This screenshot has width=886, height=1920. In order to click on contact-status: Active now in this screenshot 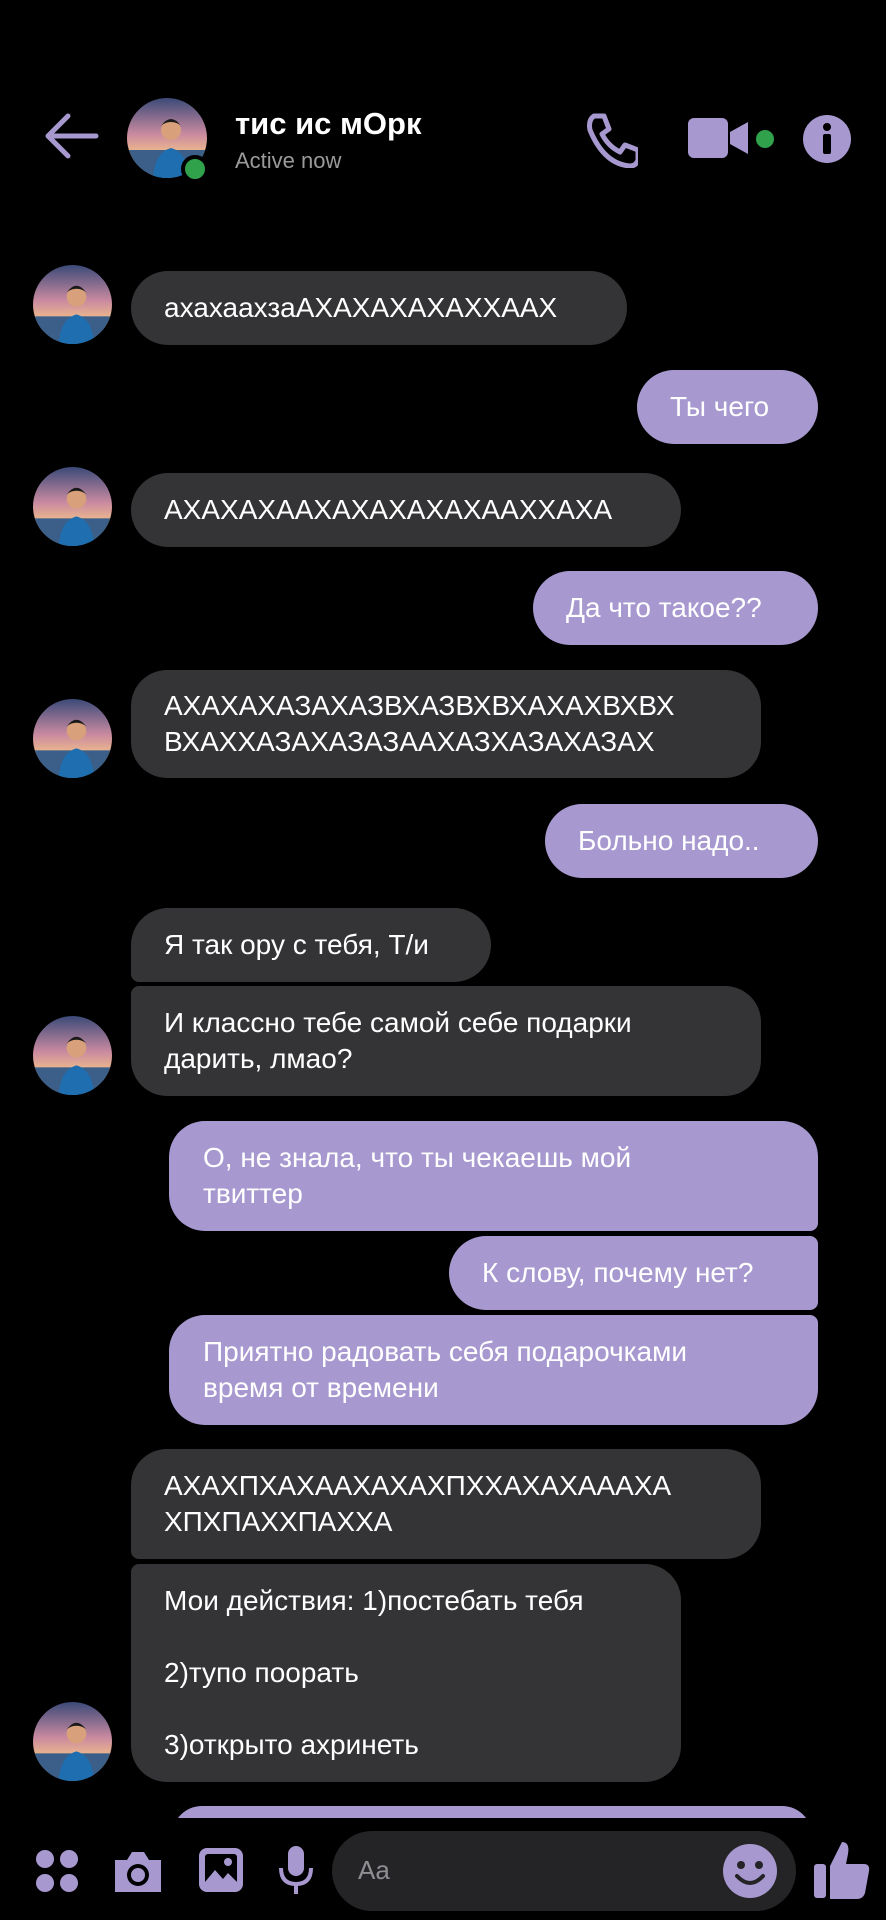, I will do `click(288, 160)`.